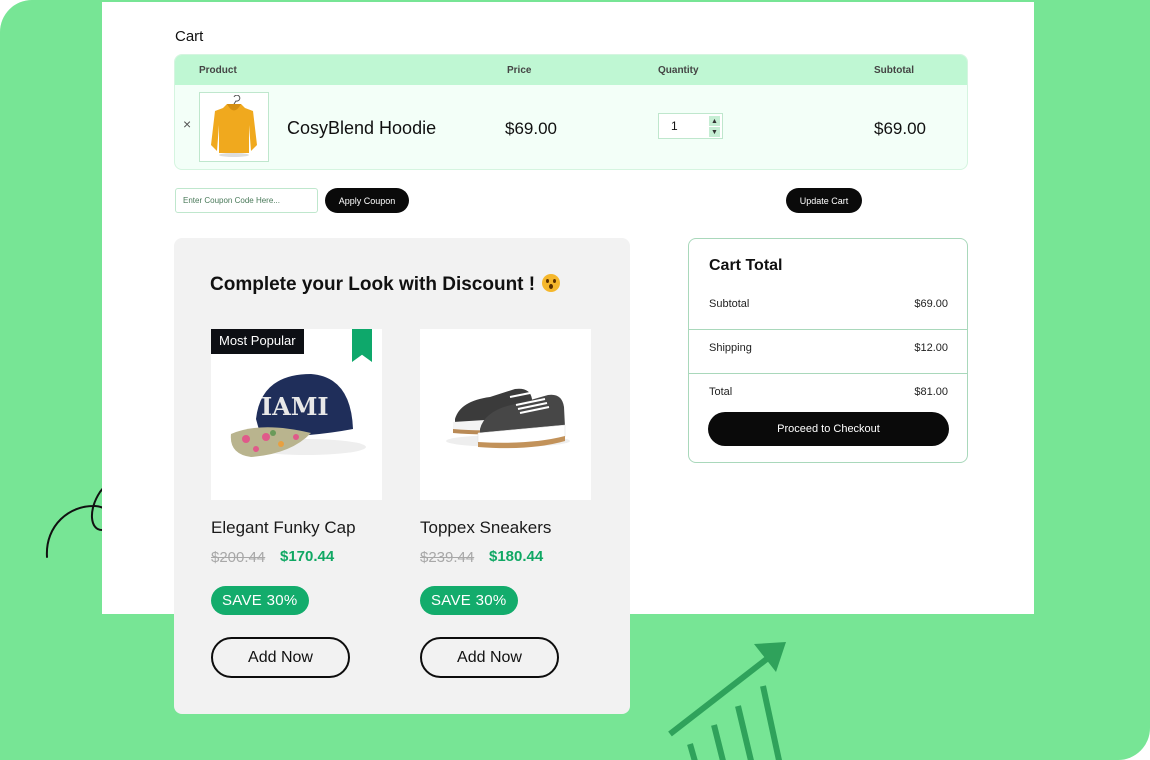  Describe the element at coordinates (531, 128) in the screenshot. I see `product-price: $69.00` at that location.